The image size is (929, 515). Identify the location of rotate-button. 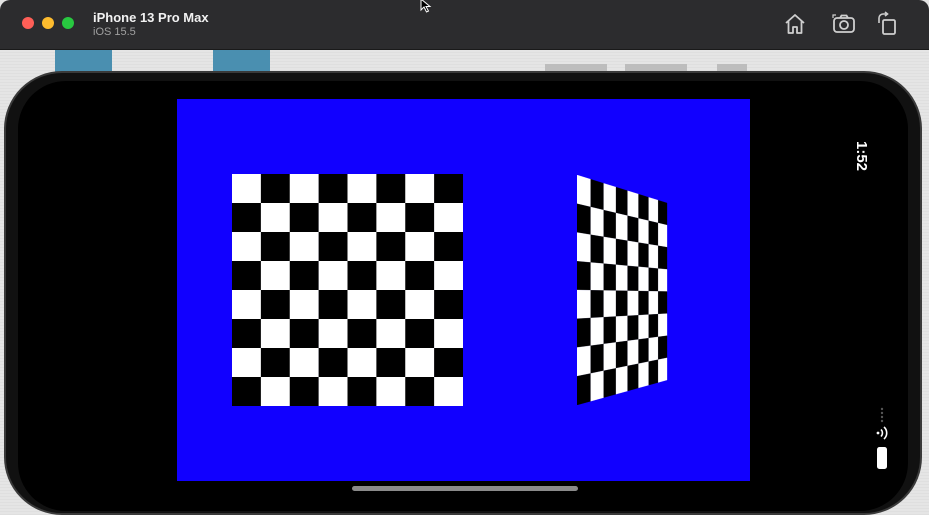
(888, 24).